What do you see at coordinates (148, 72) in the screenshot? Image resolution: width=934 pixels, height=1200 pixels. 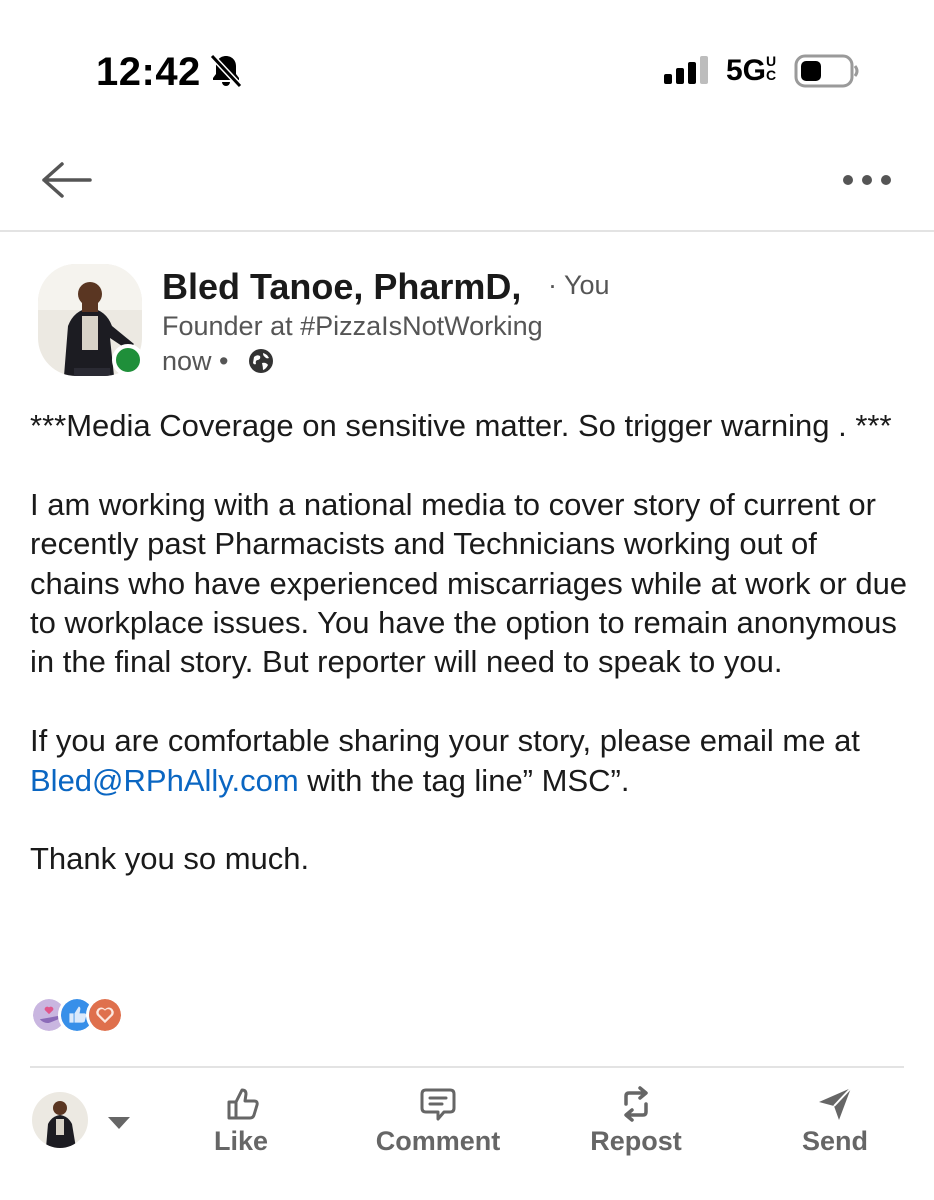 I see `status-time: 12:42` at bounding box center [148, 72].